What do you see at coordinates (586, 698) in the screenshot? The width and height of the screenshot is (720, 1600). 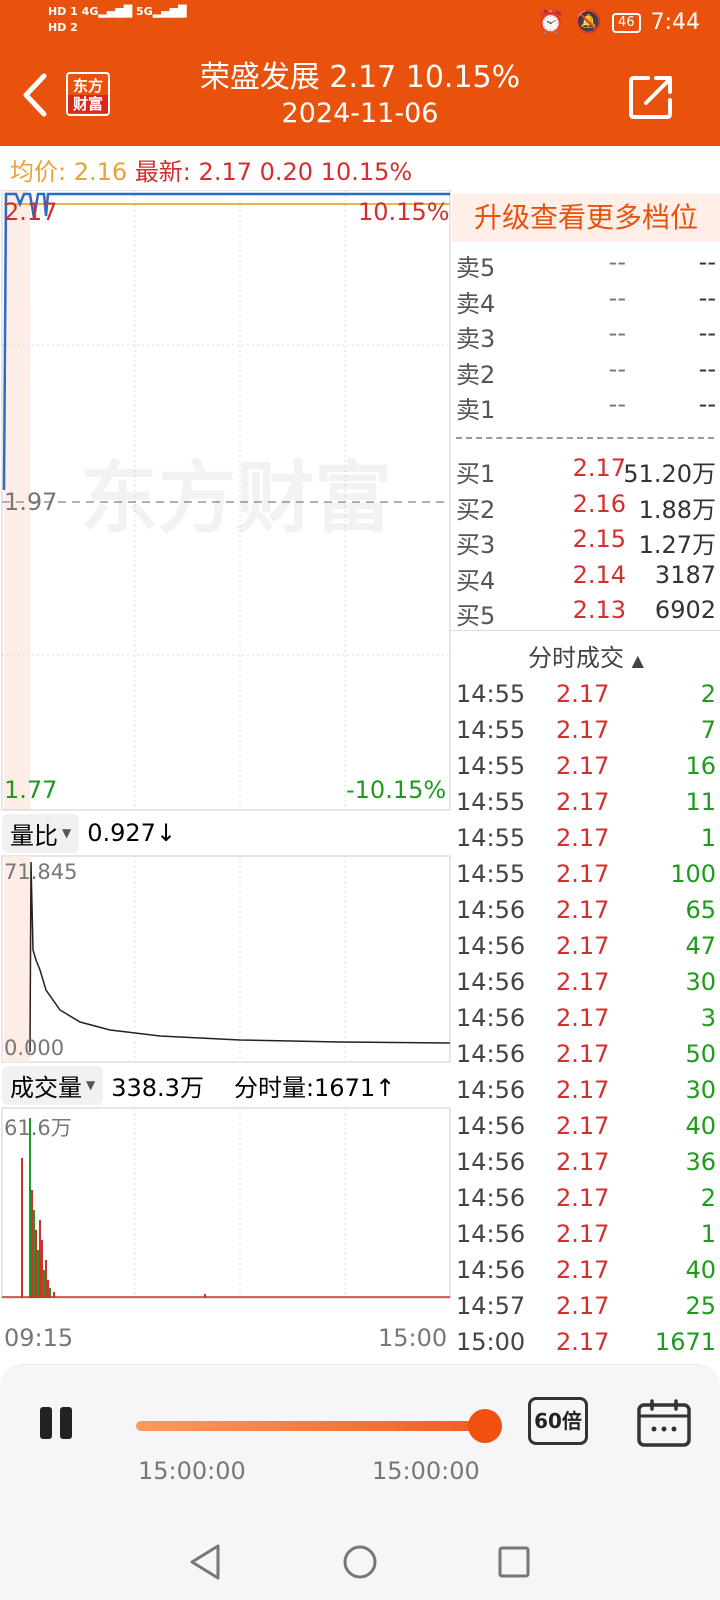 I see `trade-row: 14:55 2.17 2` at bounding box center [586, 698].